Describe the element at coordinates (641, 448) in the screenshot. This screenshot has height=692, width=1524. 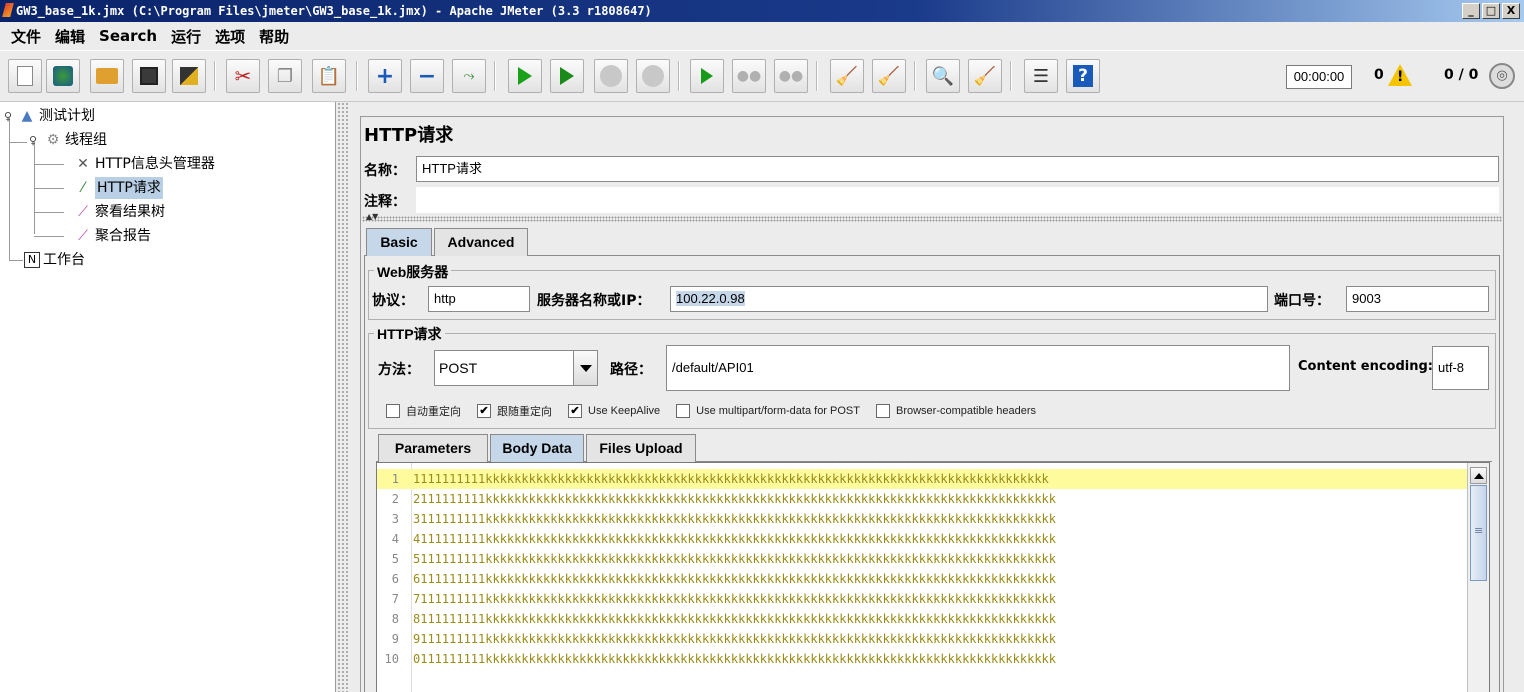
I see `tab-files-upload: Files Upload` at that location.